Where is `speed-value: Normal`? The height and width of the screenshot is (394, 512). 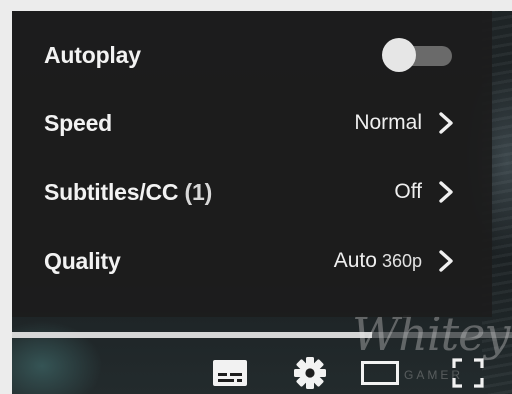
speed-value: Normal is located at coordinates (388, 122).